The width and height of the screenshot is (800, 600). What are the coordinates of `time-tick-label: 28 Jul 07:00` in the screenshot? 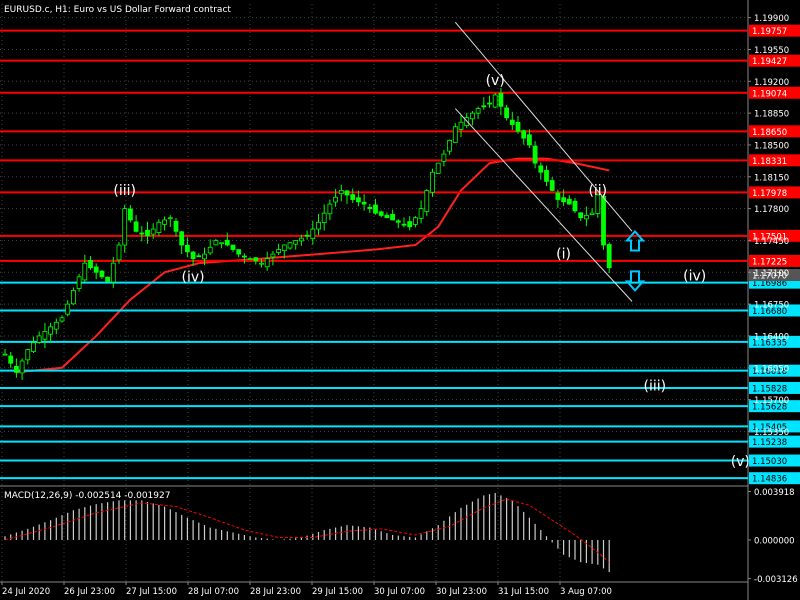 It's located at (213, 592).